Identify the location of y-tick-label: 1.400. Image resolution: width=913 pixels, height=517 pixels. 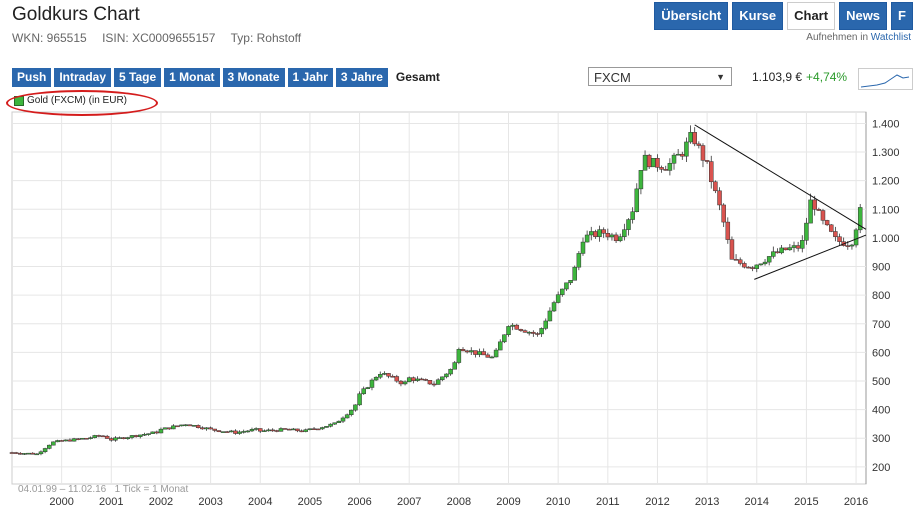
(886, 124).